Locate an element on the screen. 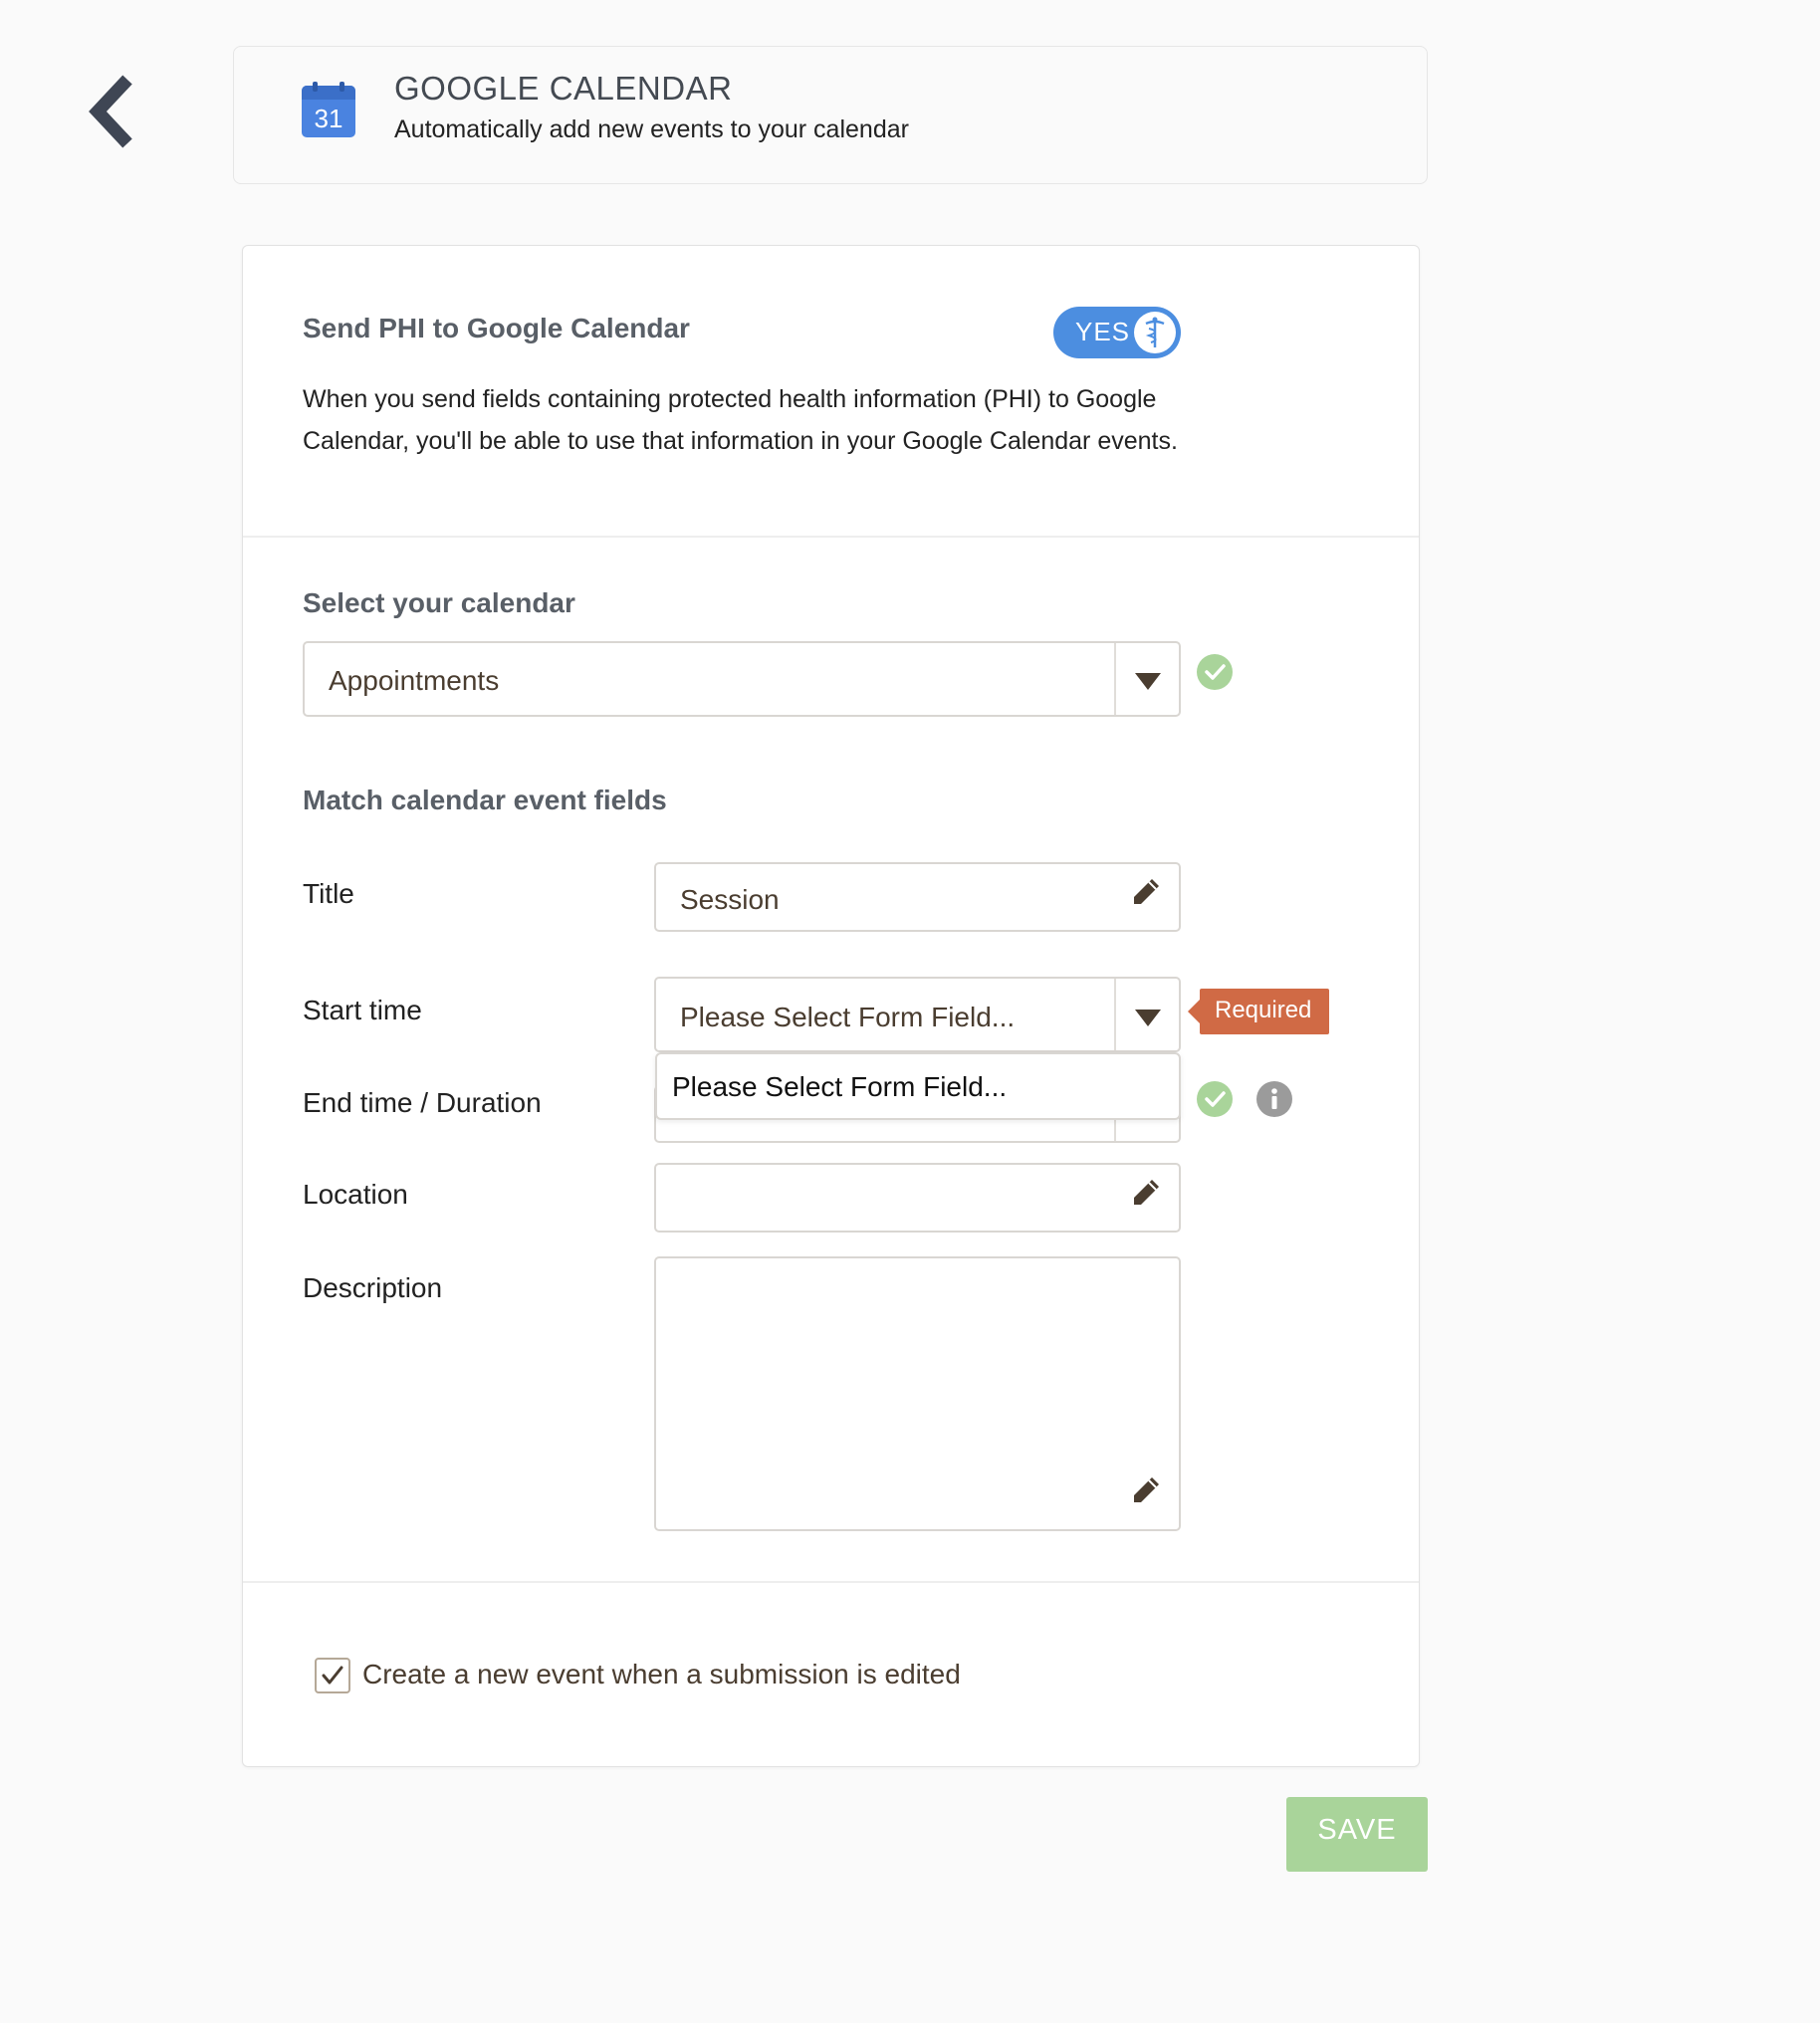  app-title: GOOGLE CALENDAR is located at coordinates (563, 88).